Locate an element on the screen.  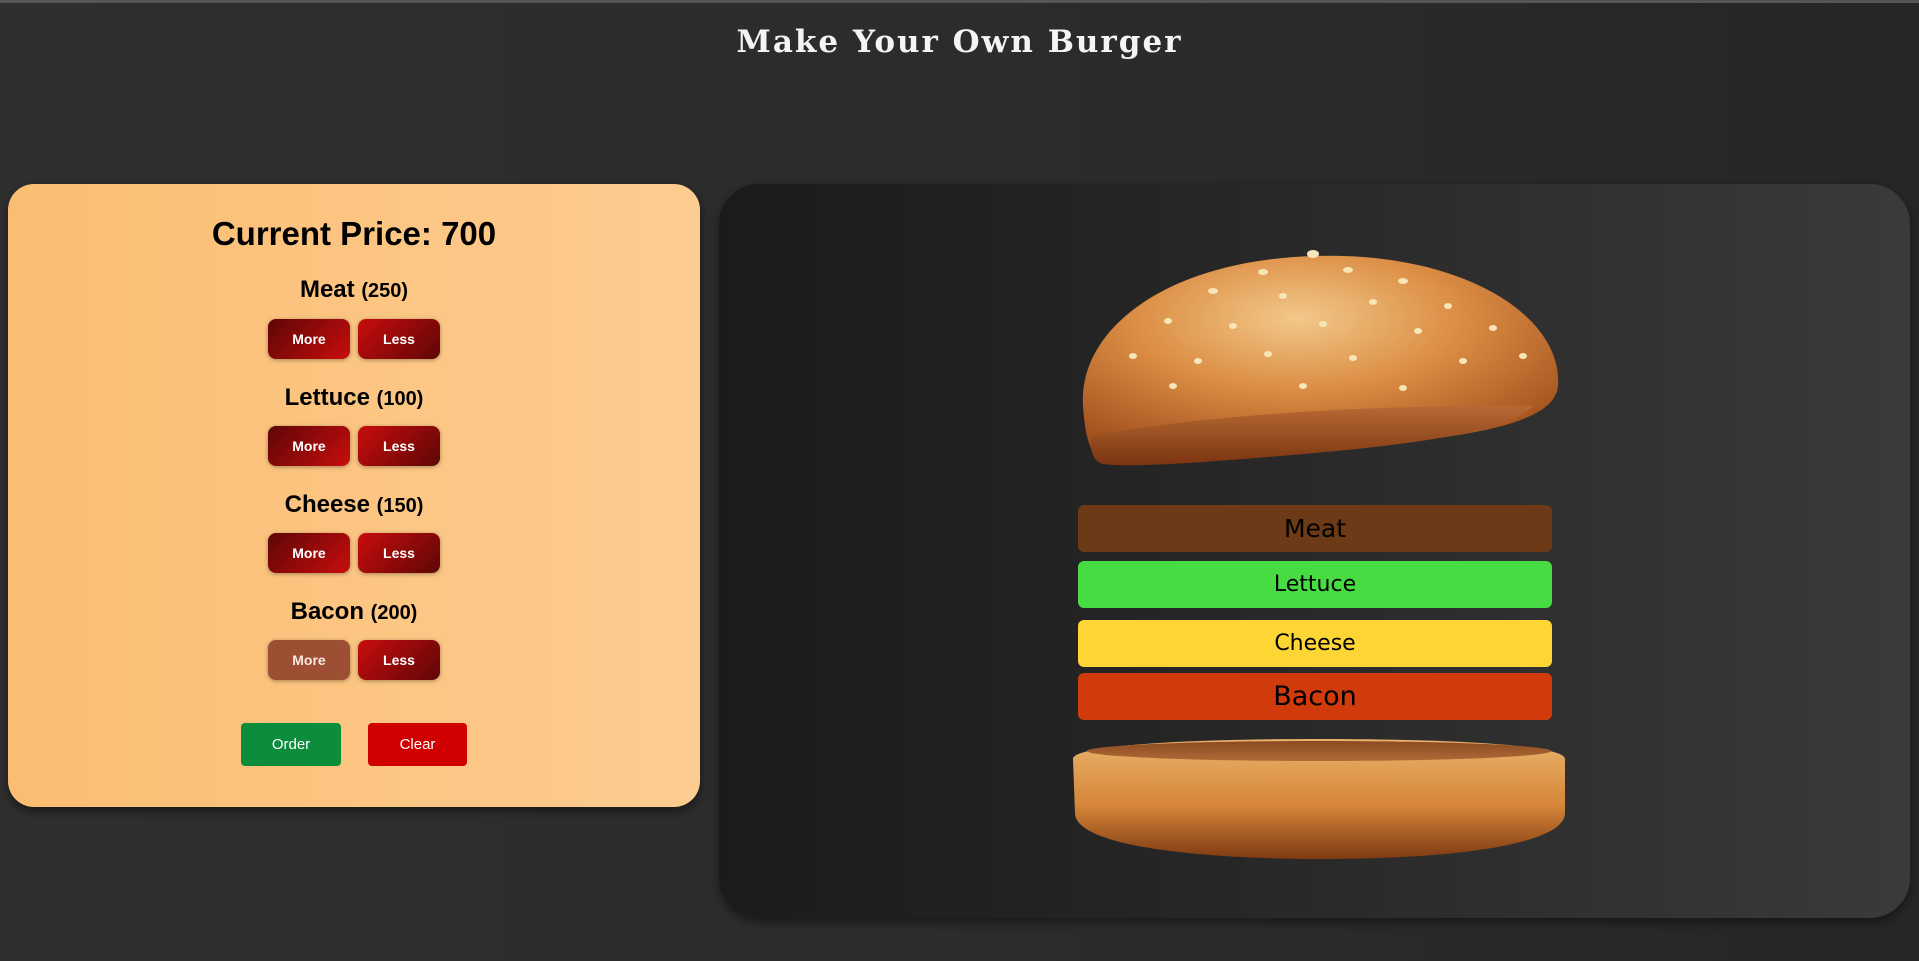
cheese-less-button: Less is located at coordinates (399, 553).